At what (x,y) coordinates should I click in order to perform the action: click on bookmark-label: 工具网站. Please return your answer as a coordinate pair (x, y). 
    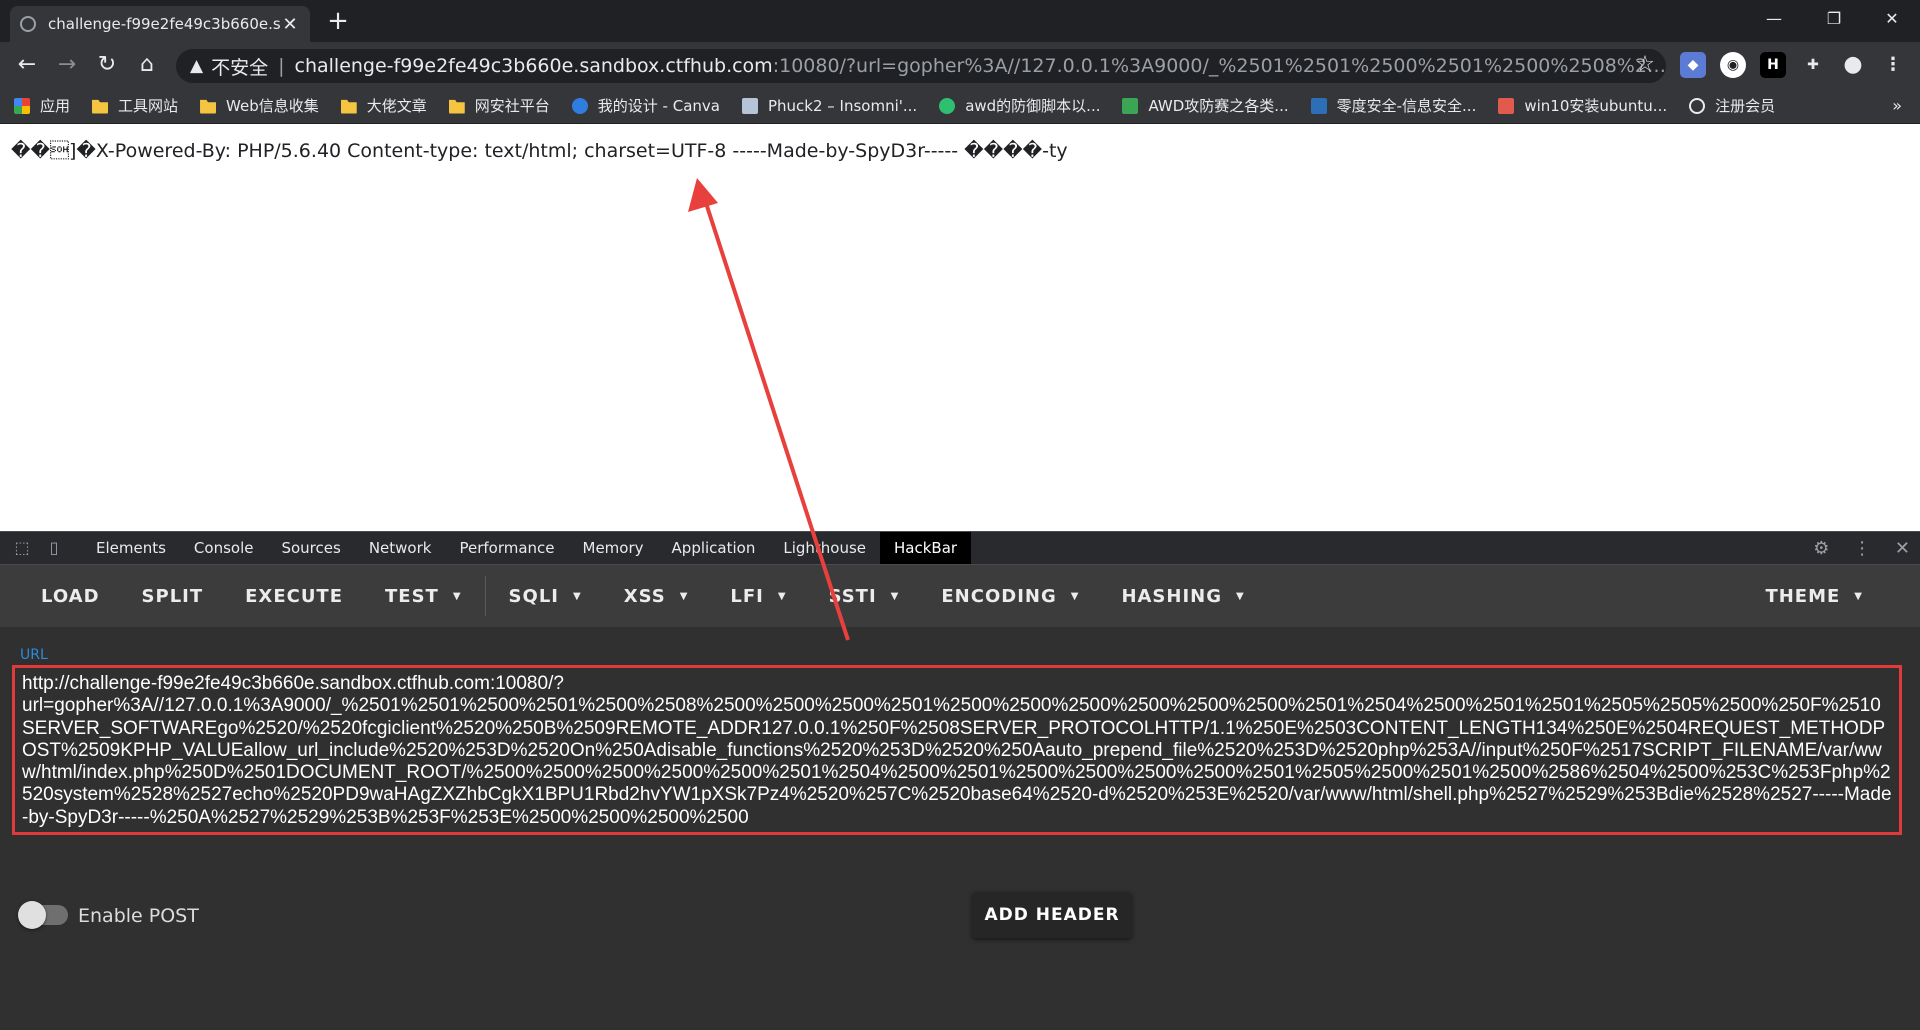
    Looking at the image, I should click on (148, 106).